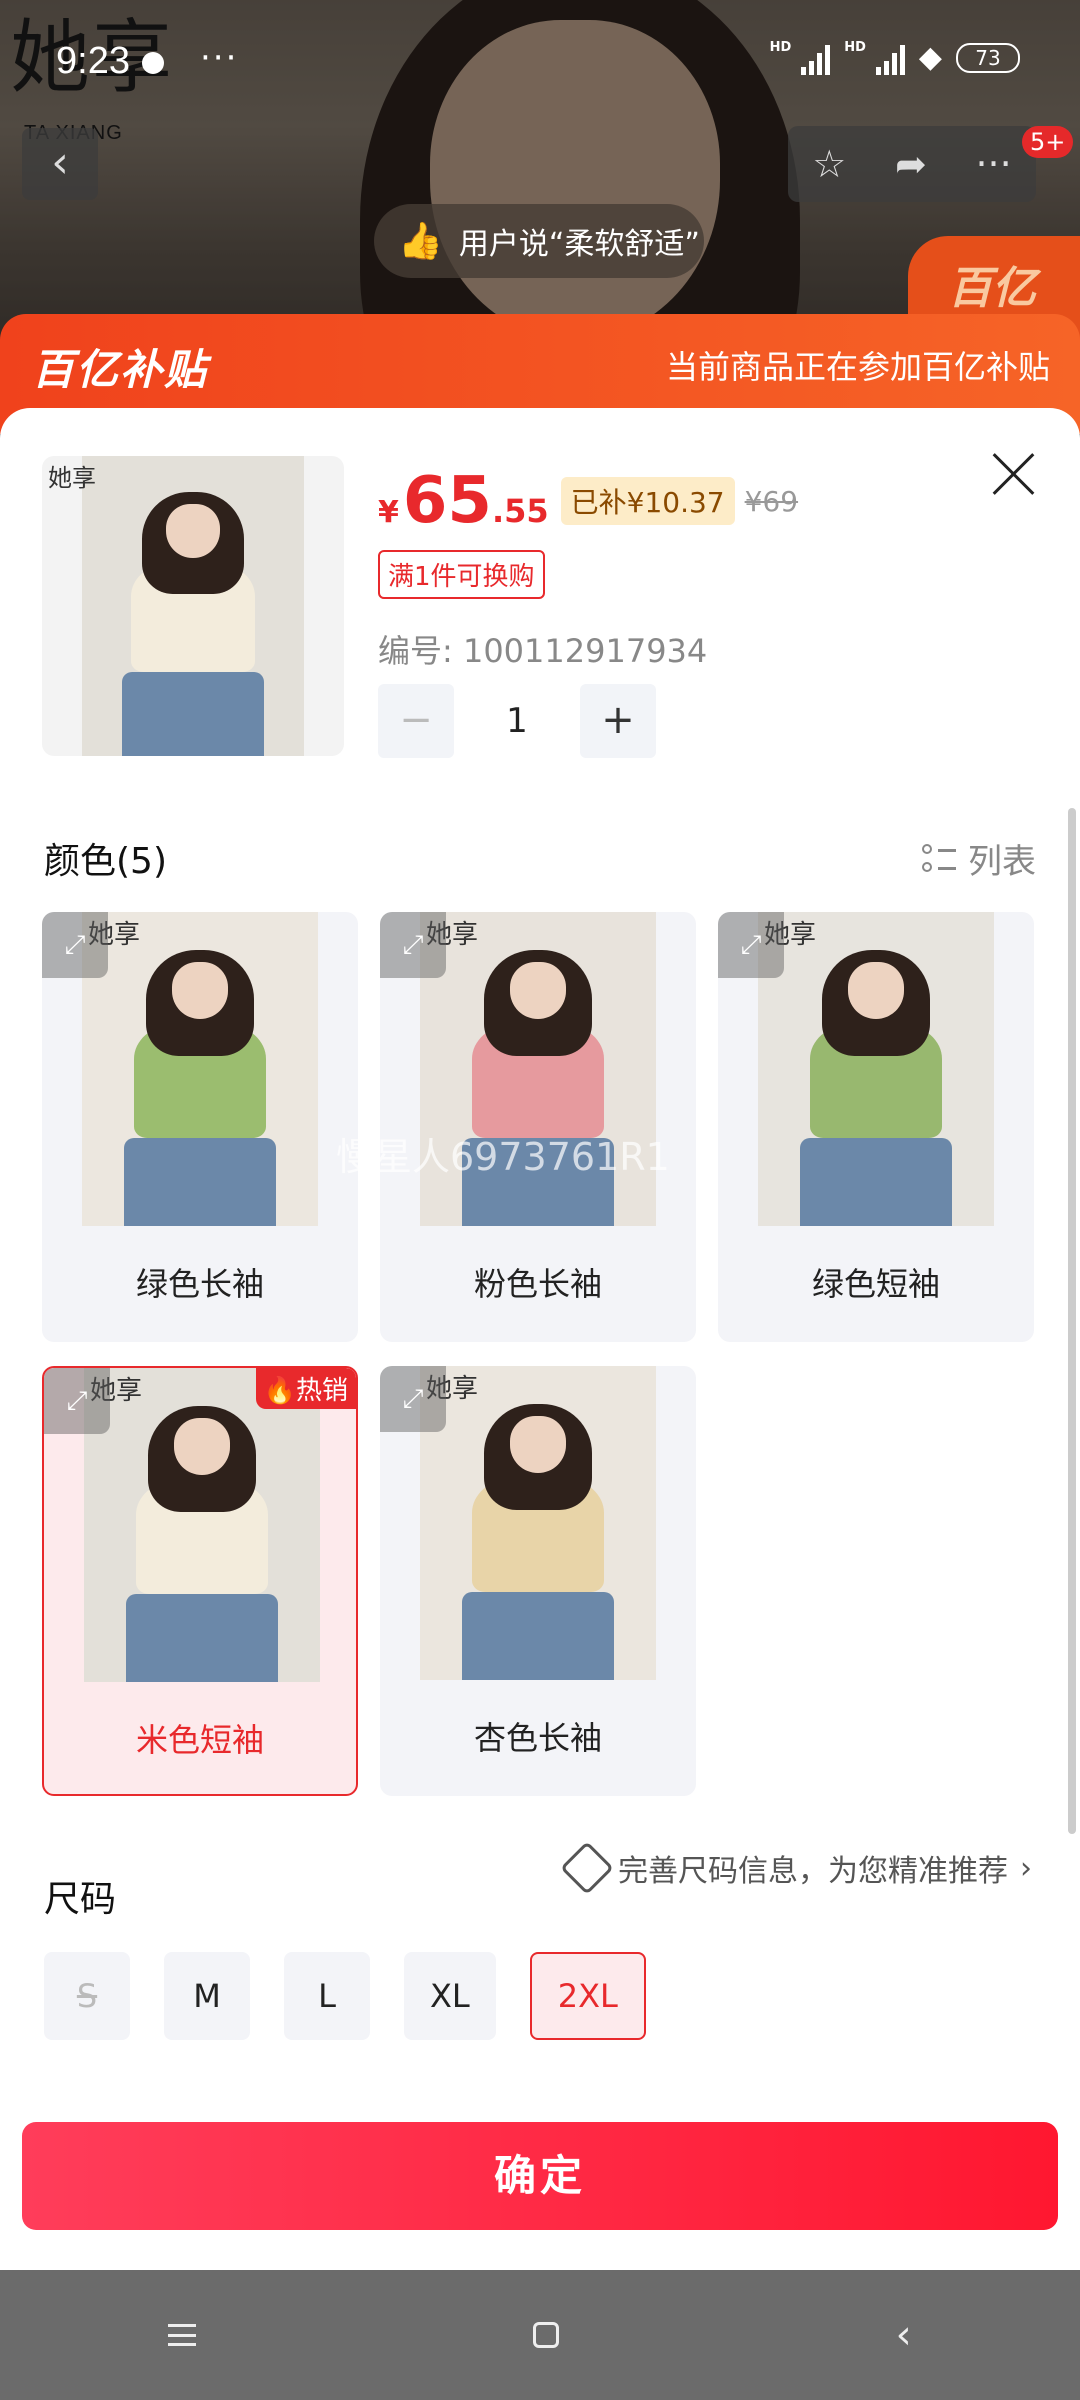 This screenshot has height=2400, width=1080. Describe the element at coordinates (1072, 1321) in the screenshot. I see `scrollbar` at that location.